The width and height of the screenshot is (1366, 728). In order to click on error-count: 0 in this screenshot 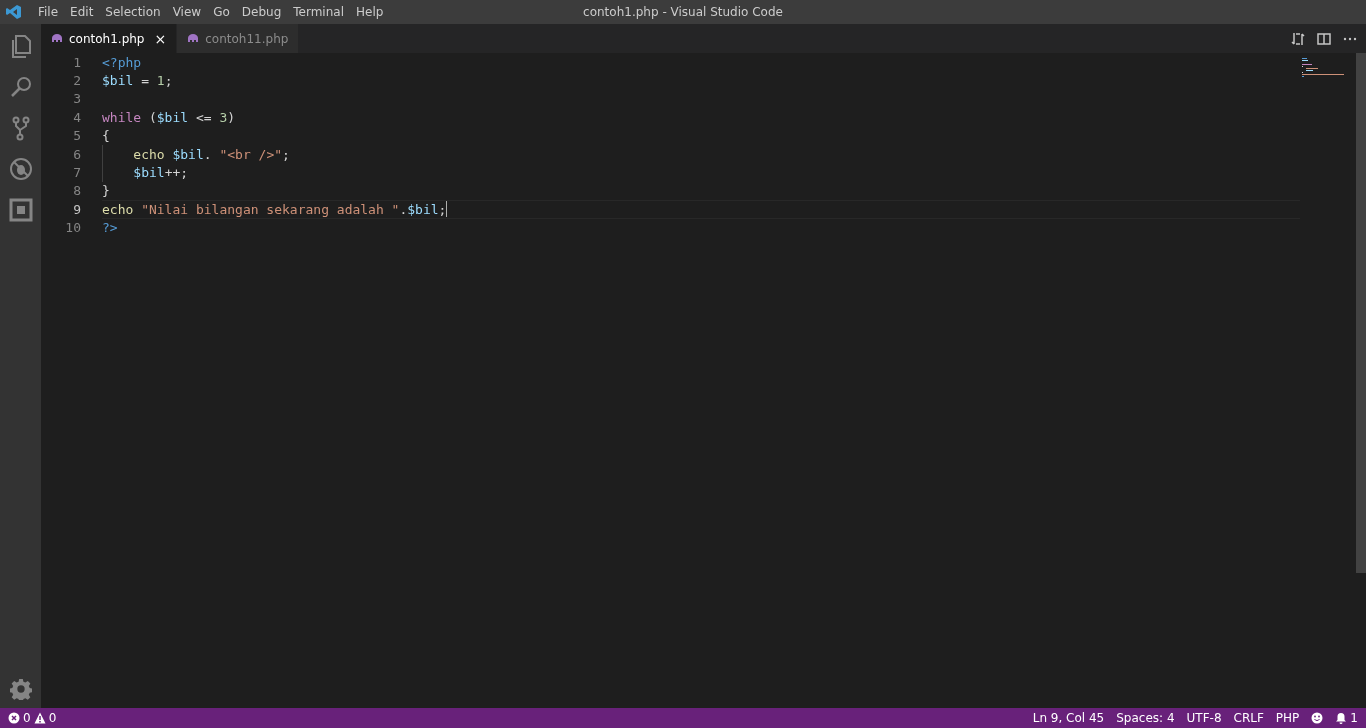, I will do `click(27, 718)`.